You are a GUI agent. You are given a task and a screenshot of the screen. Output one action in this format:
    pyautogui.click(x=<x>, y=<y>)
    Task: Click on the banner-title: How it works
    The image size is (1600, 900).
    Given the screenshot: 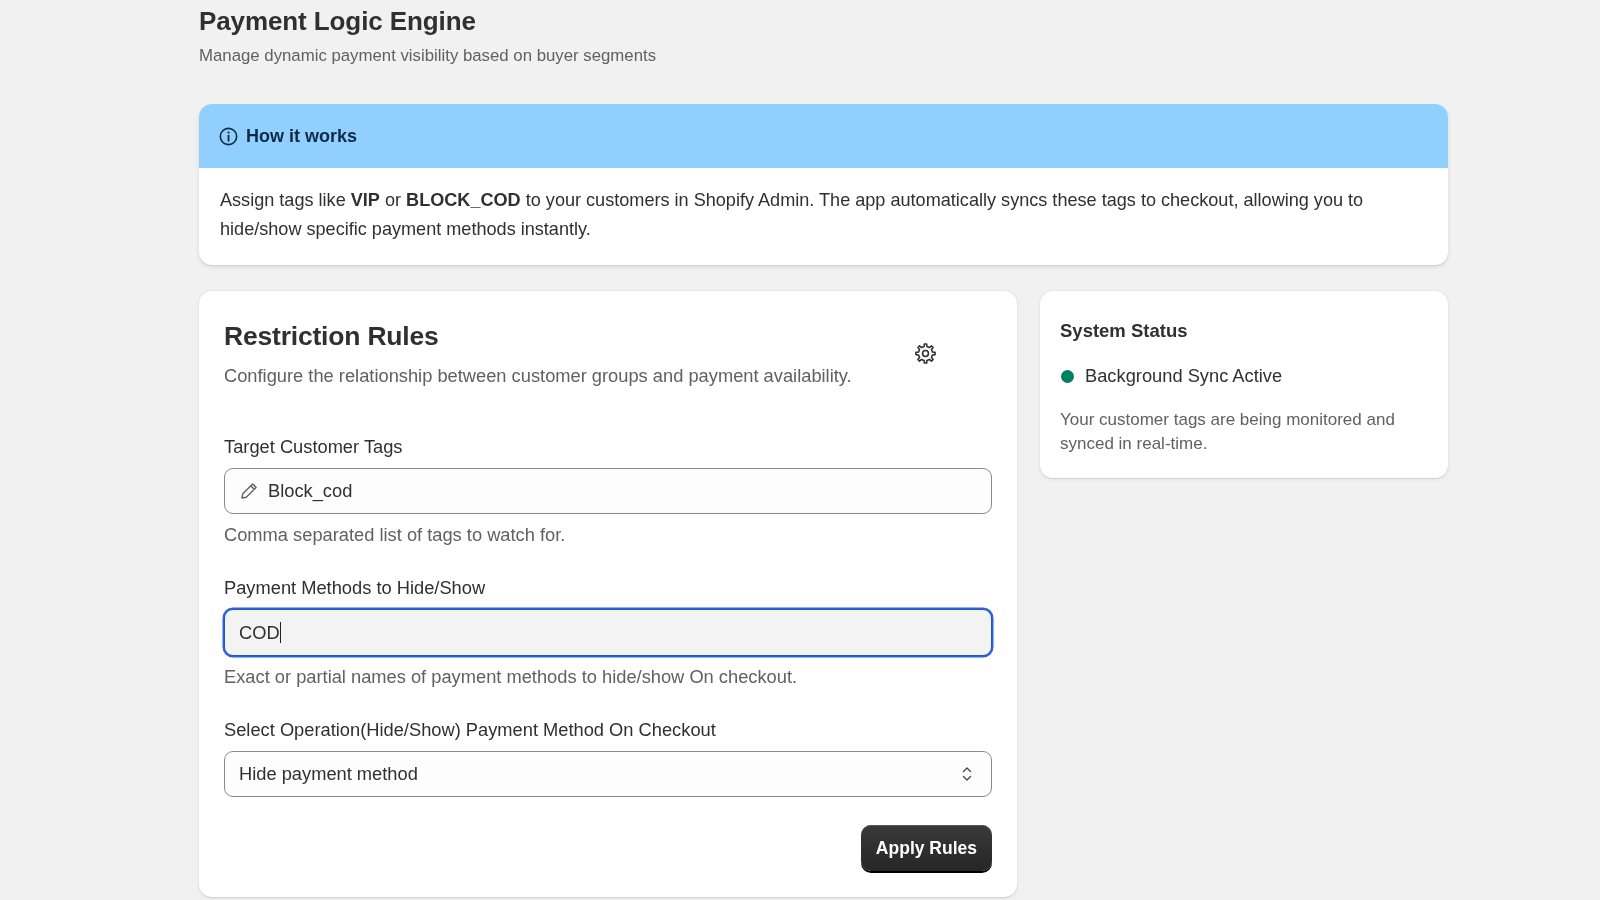 What is the action you would take?
    pyautogui.click(x=301, y=136)
    